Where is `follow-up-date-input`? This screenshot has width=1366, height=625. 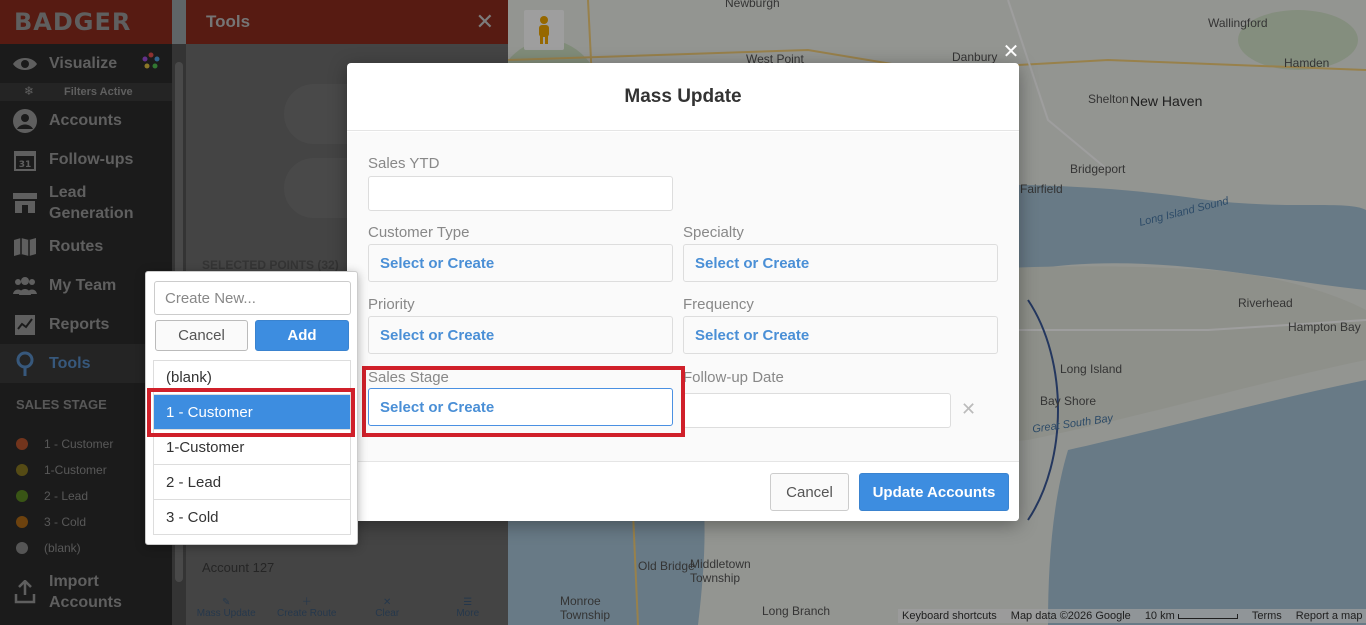
follow-up-date-input is located at coordinates (817, 410).